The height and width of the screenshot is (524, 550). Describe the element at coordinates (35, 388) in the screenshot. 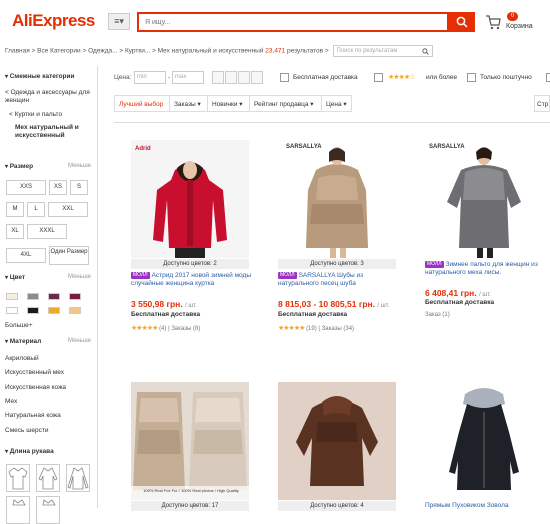

I see `material-option: Искусственная кожа` at that location.